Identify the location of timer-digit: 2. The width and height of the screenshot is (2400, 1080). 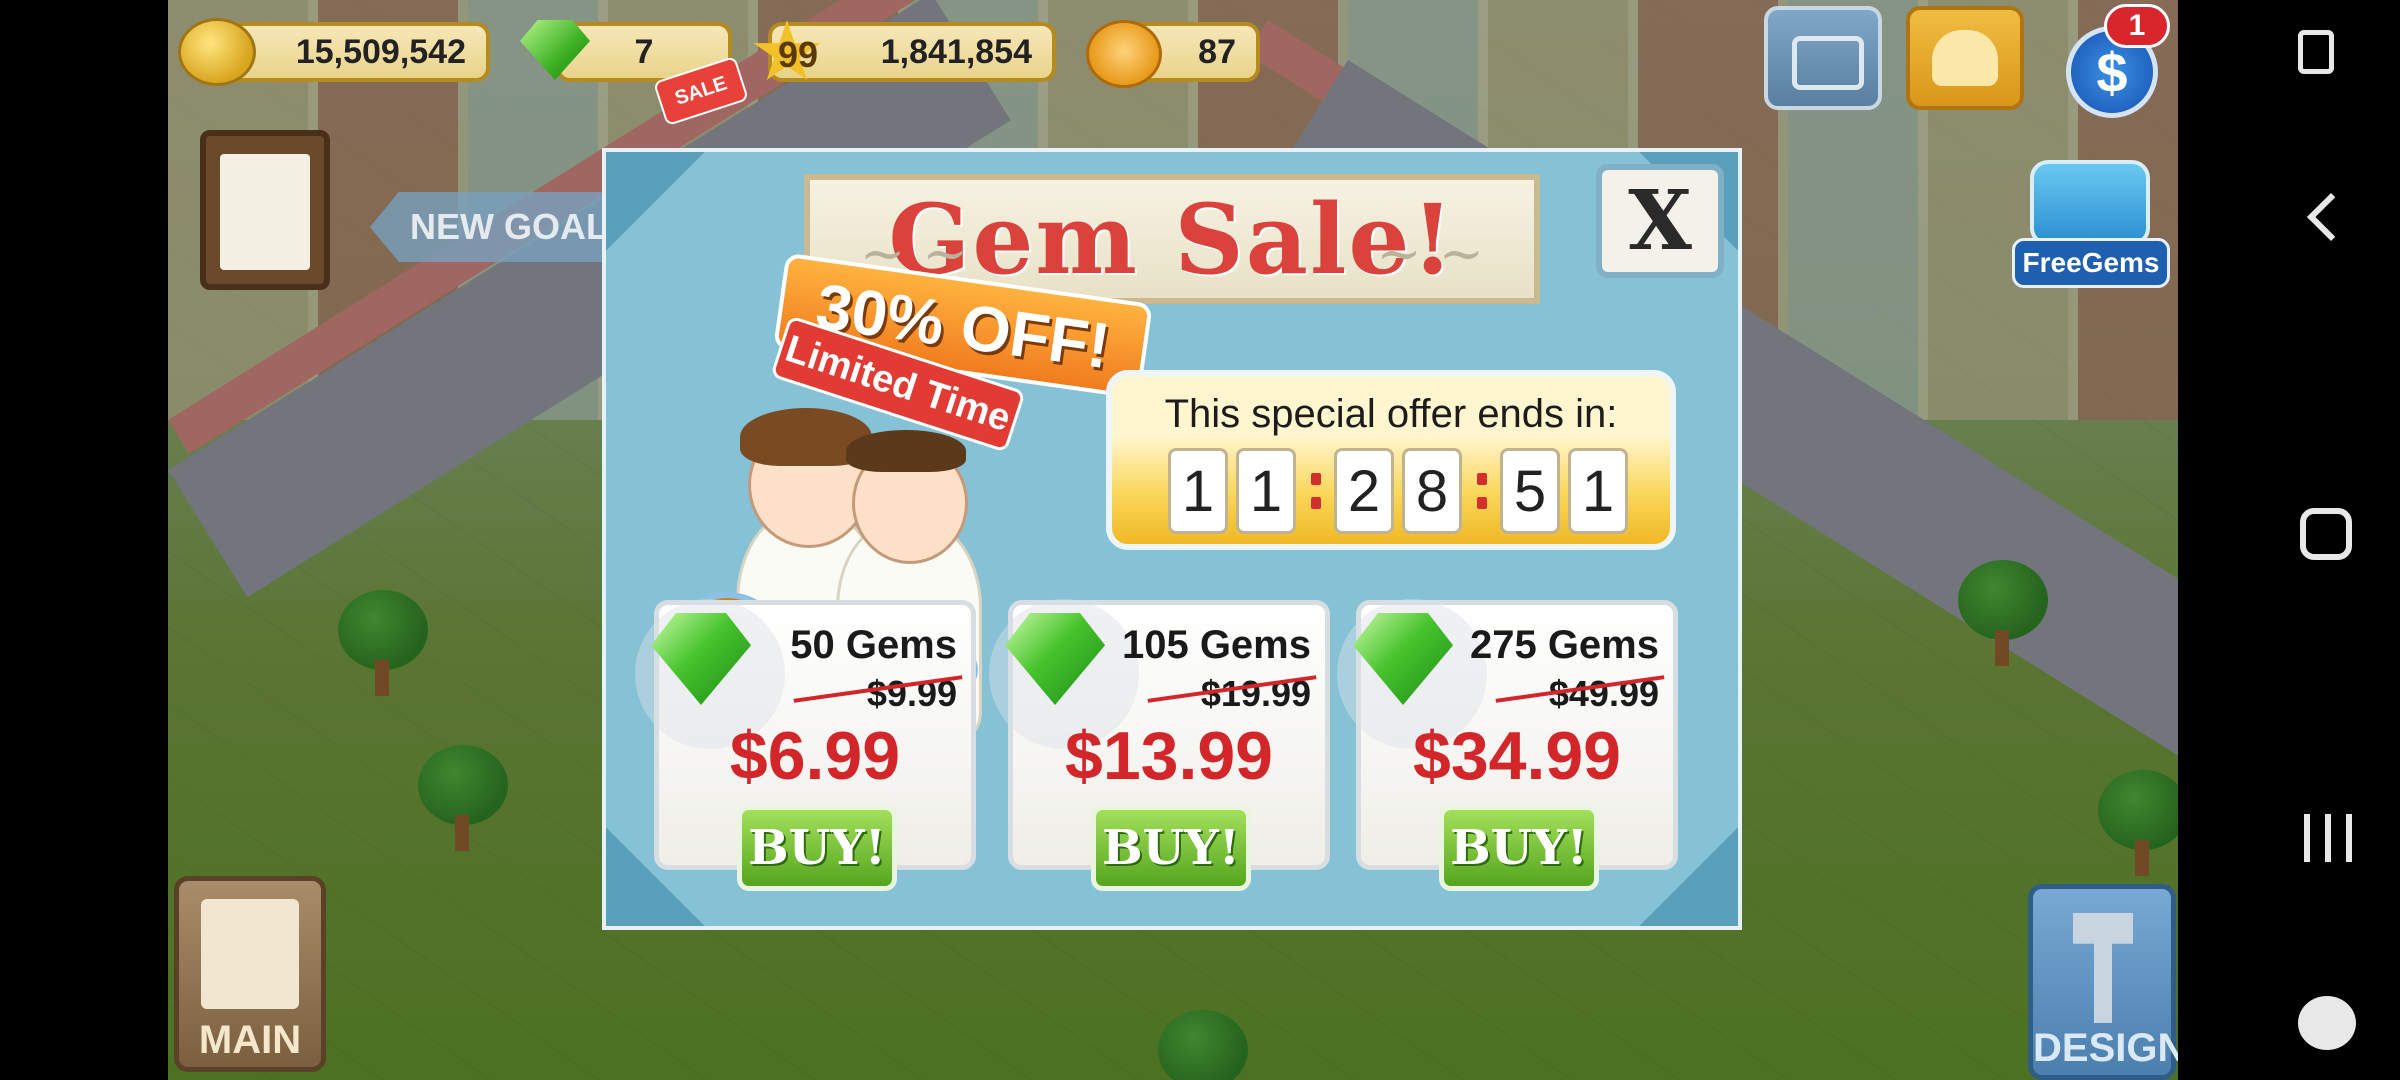
(1364, 491).